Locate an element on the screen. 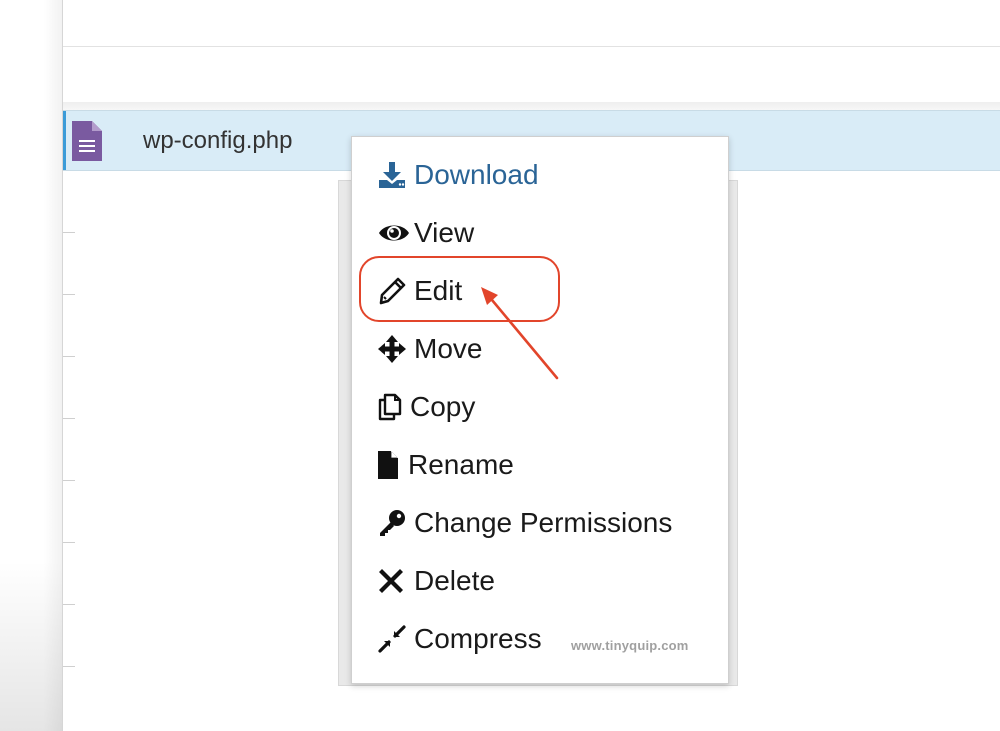 This screenshot has width=1000, height=731. compress-icon is located at coordinates (394, 639).